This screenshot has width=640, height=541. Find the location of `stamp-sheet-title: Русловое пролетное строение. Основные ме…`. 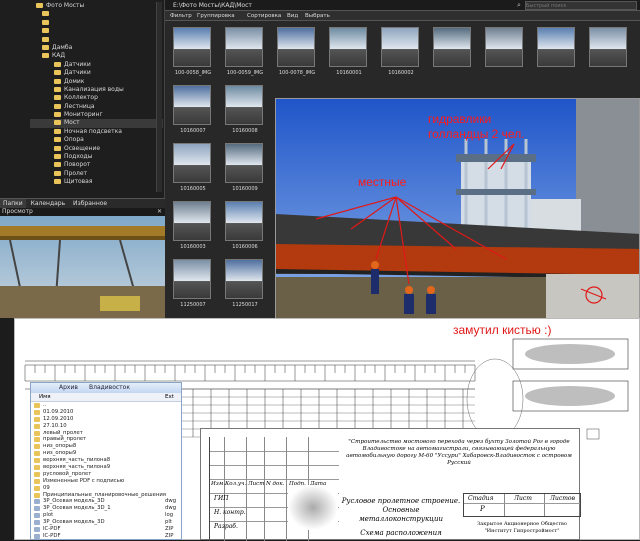

stamp-sheet-title: Русловое пролетное строение. Основные ме… is located at coordinates (401, 510).